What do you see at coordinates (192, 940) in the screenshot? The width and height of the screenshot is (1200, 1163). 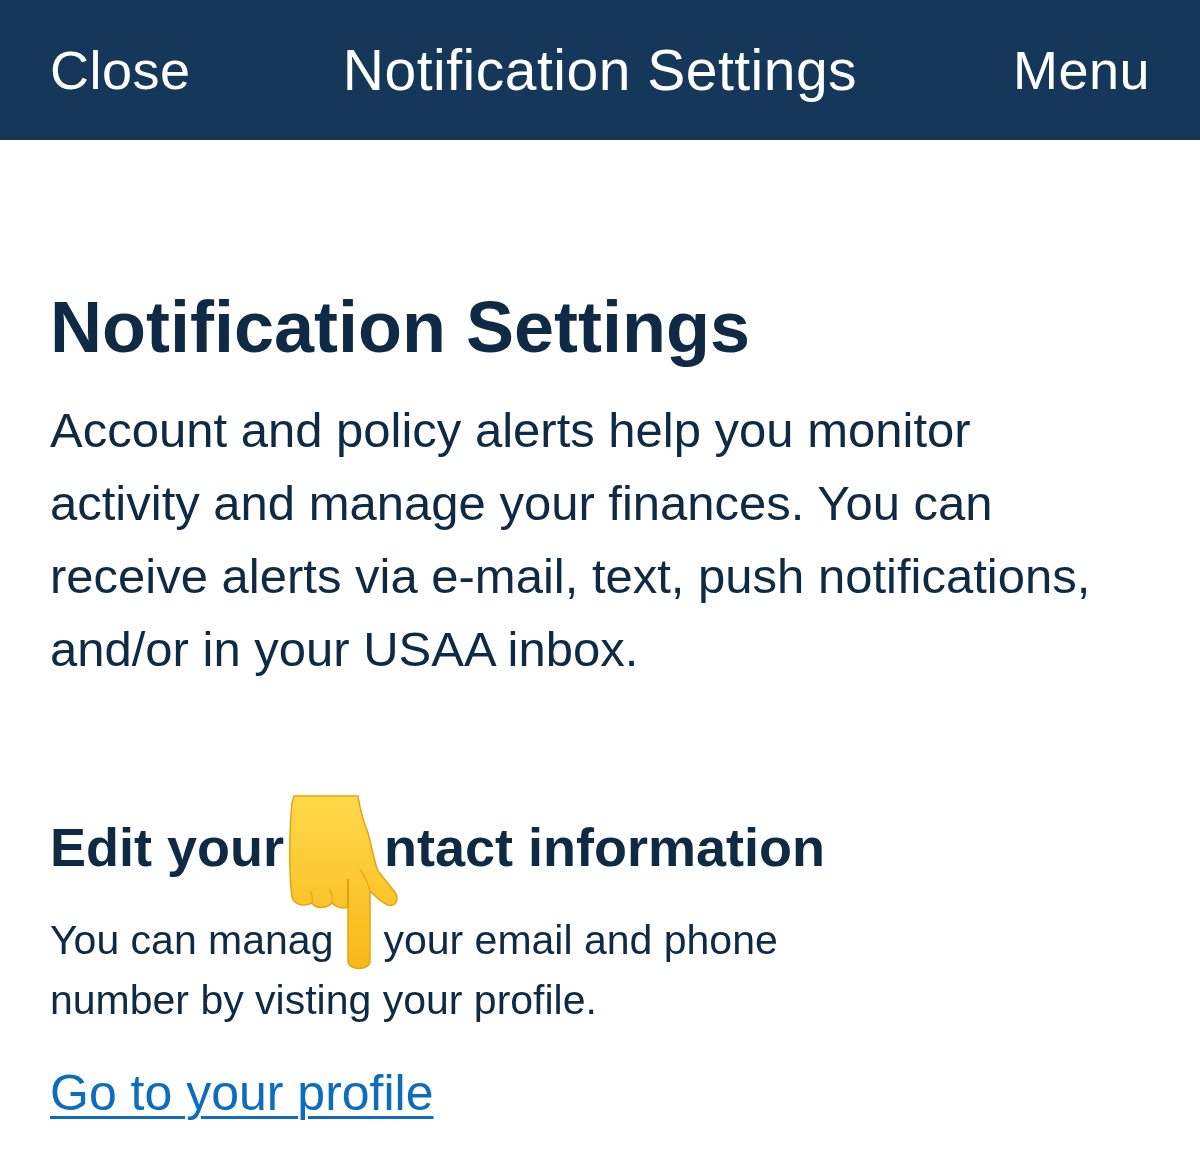 I see `body-text: You can manag` at bounding box center [192, 940].